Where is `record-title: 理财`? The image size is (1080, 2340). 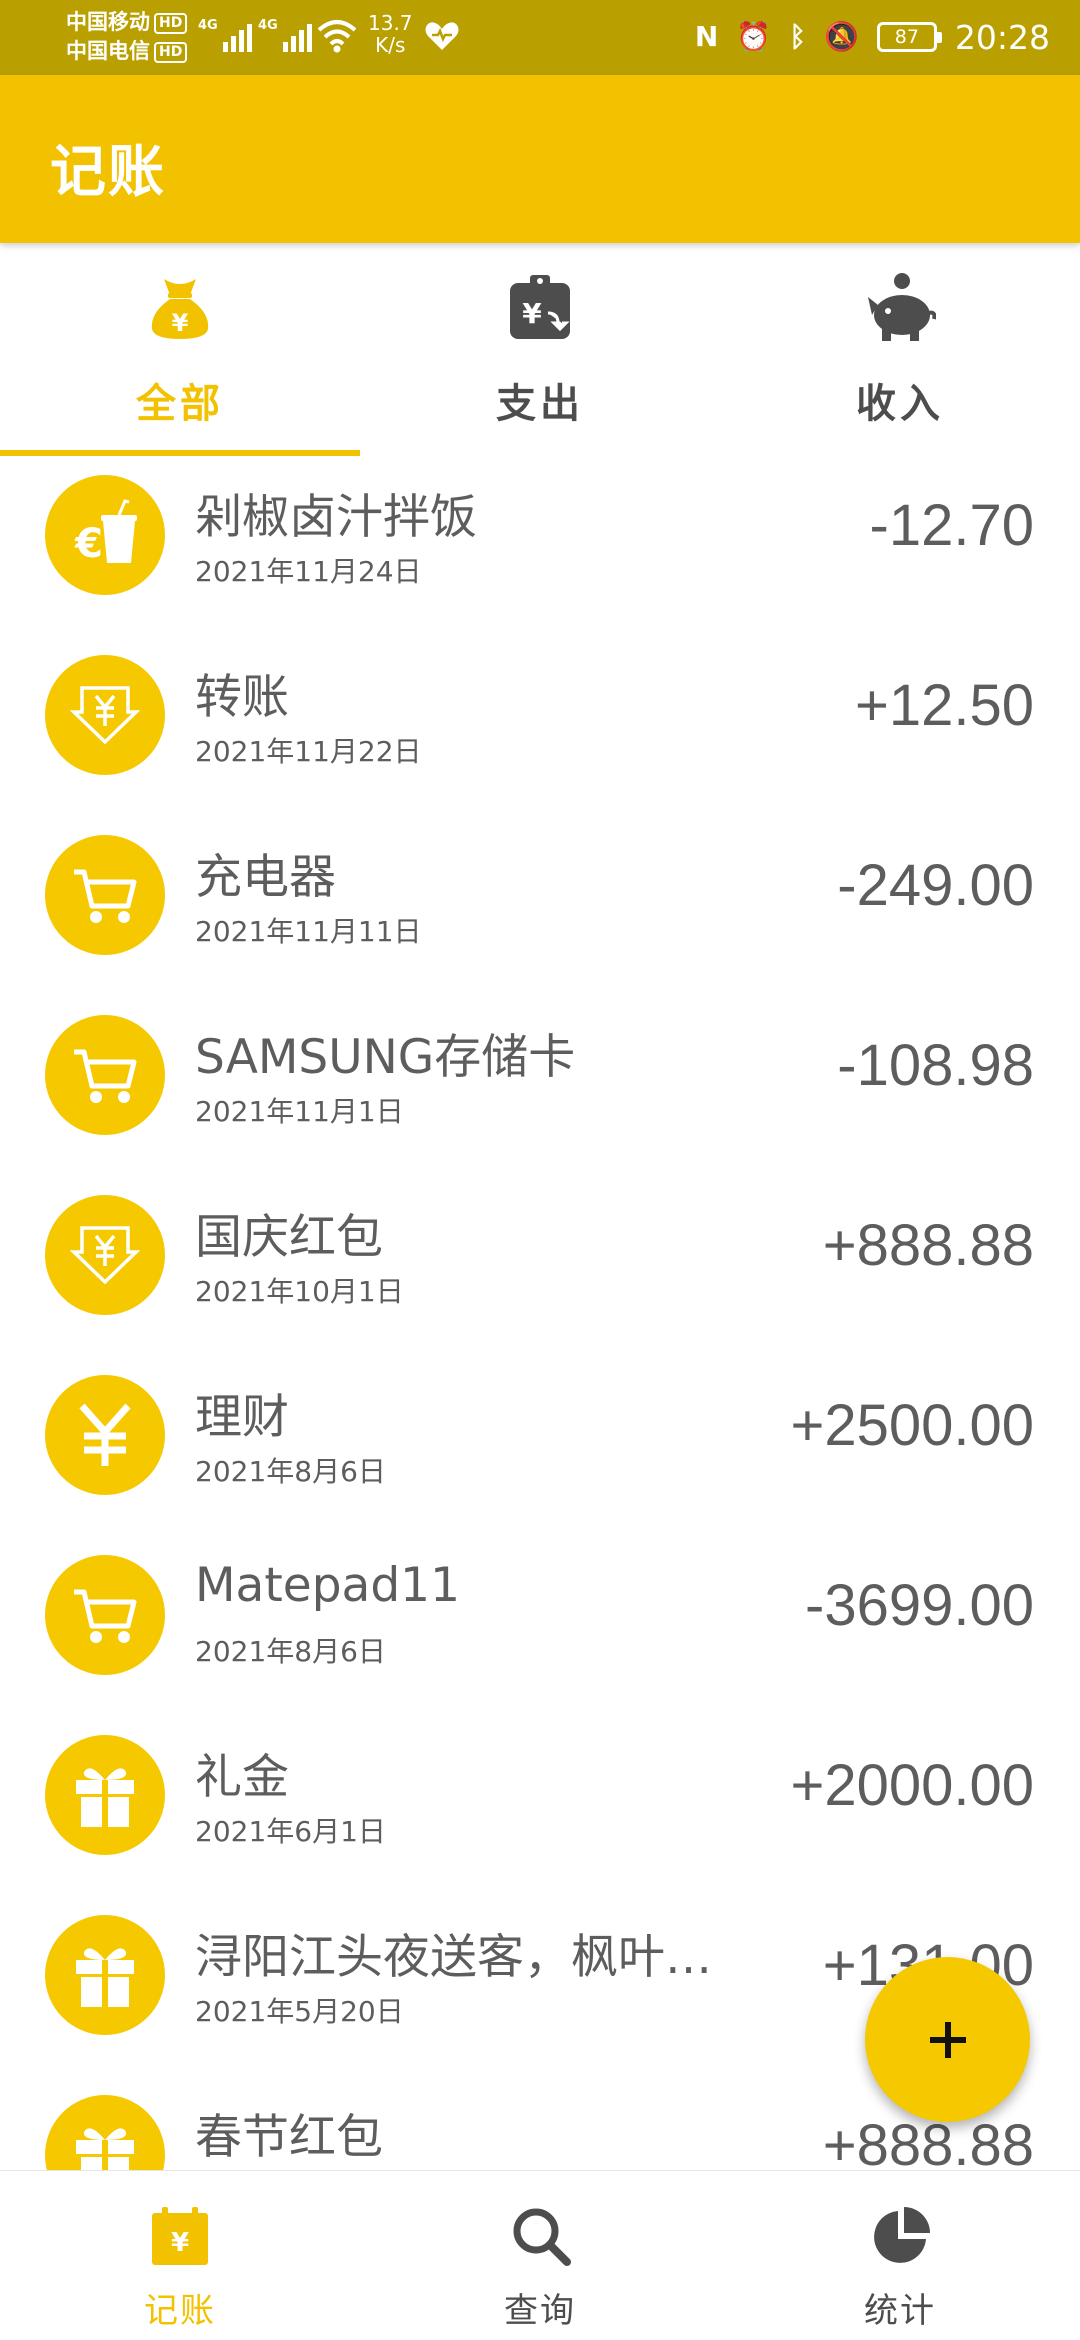 record-title: 理财 is located at coordinates (242, 1417).